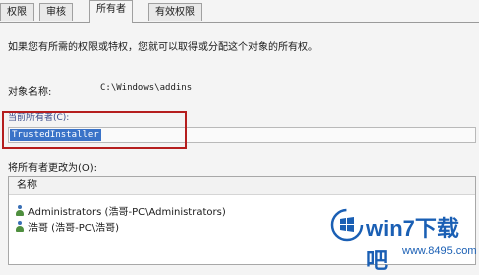 The image size is (479, 275). Describe the element at coordinates (30, 92) in the screenshot. I see `object-name-label: 对象名称:` at that location.